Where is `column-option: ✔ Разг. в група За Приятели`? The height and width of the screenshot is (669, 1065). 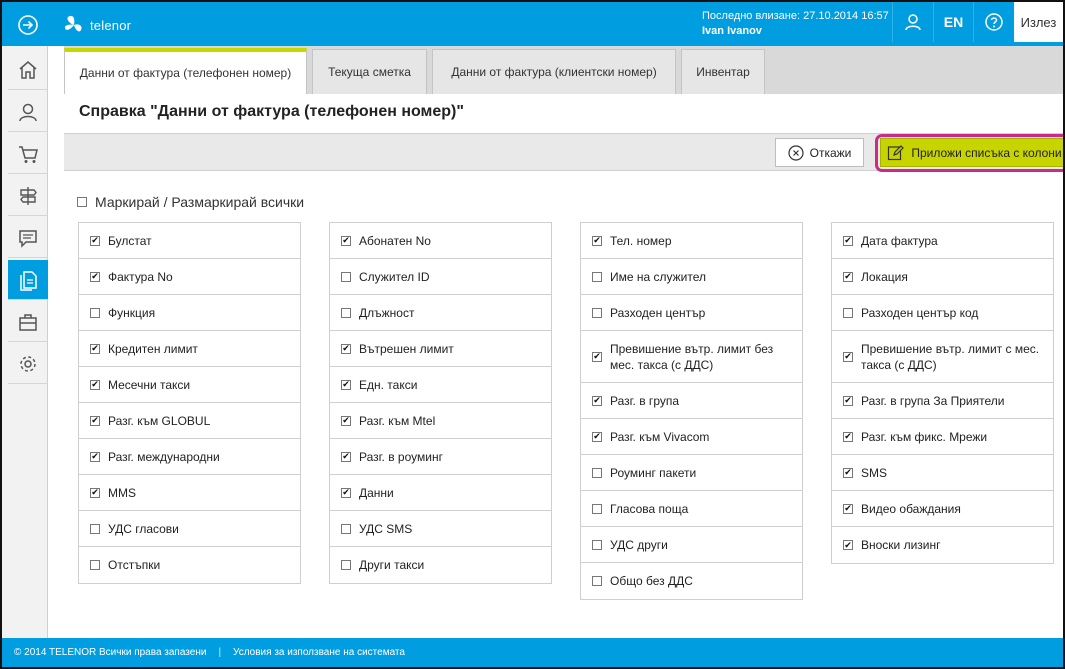
column-option: ✔ Разг. в група За Приятели is located at coordinates (942, 401).